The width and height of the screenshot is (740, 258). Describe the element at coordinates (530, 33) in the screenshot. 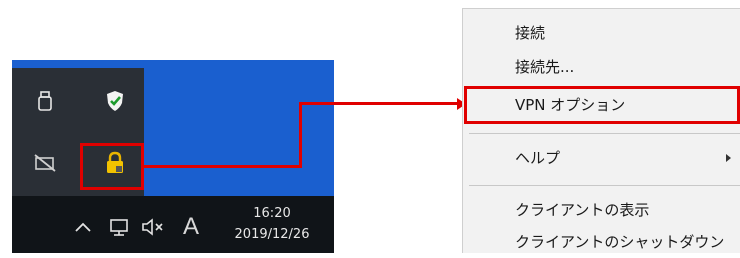

I see `menu-item-label: 接続` at that location.